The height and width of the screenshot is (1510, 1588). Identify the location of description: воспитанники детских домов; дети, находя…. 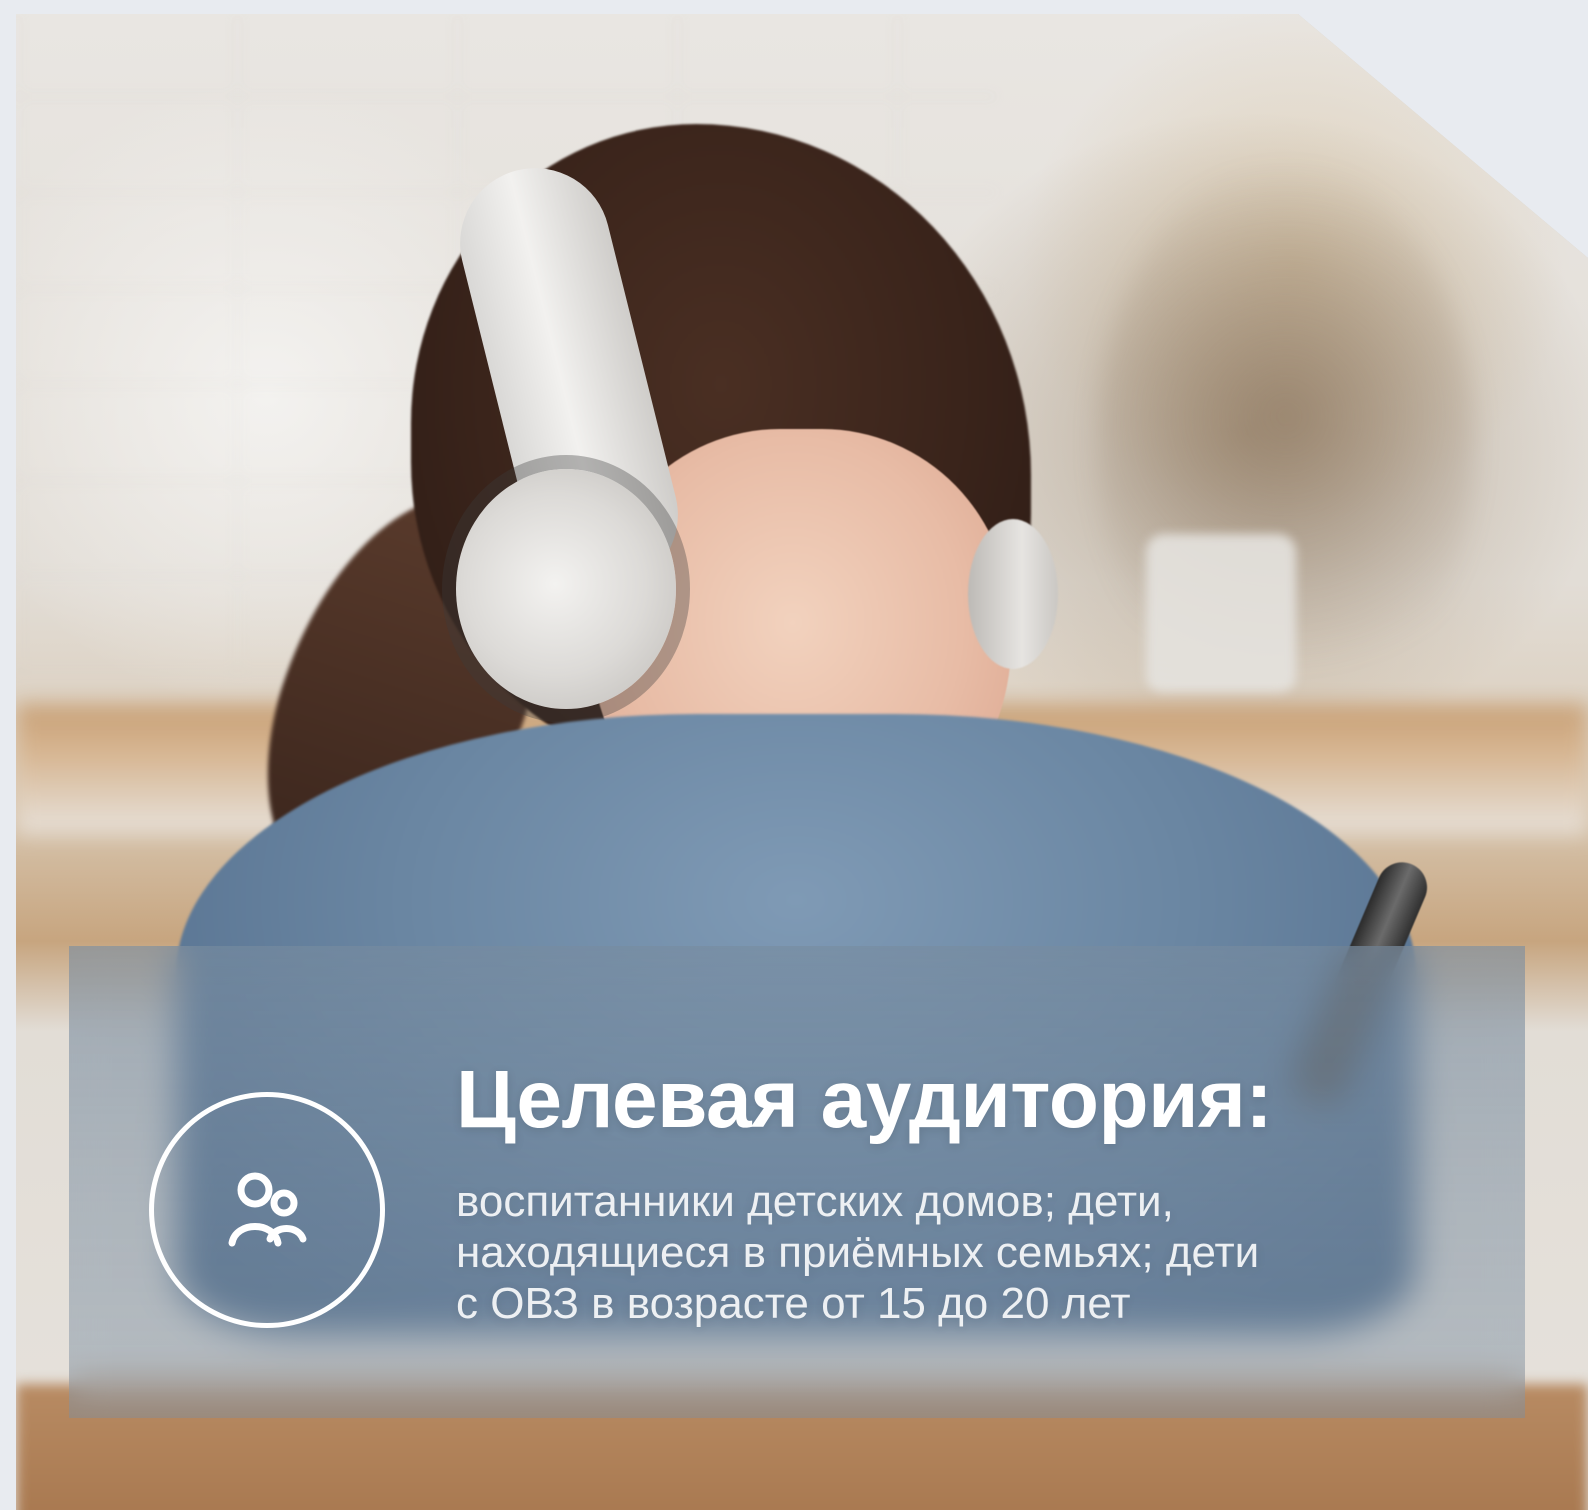
(961, 1252).